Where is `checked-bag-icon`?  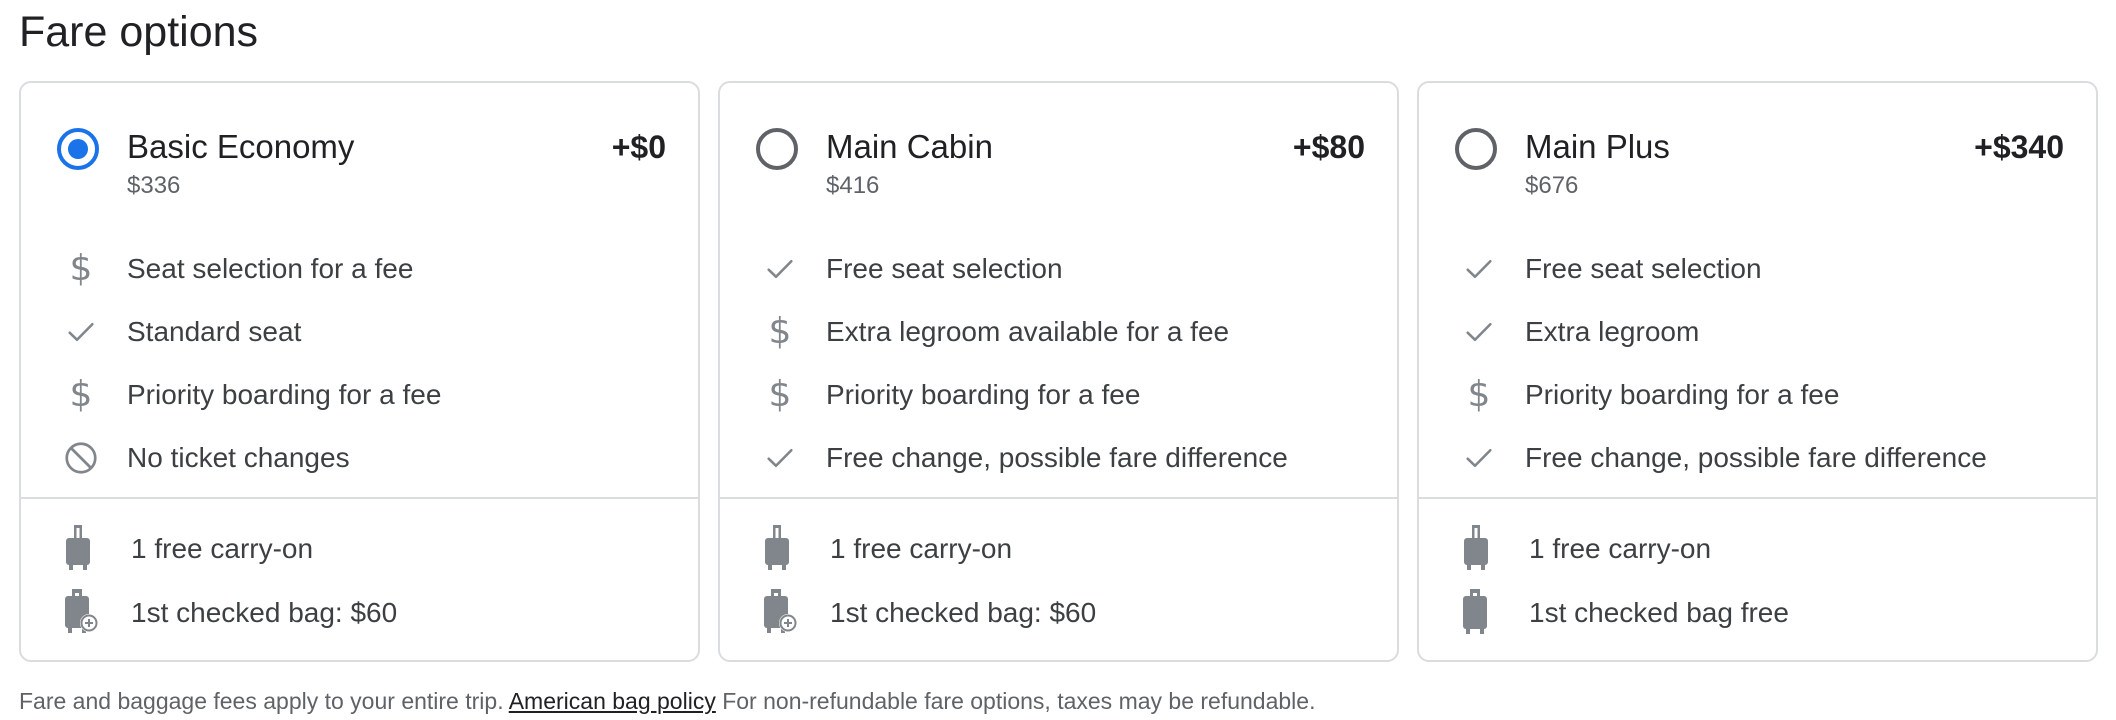 checked-bag-icon is located at coordinates (1479, 613).